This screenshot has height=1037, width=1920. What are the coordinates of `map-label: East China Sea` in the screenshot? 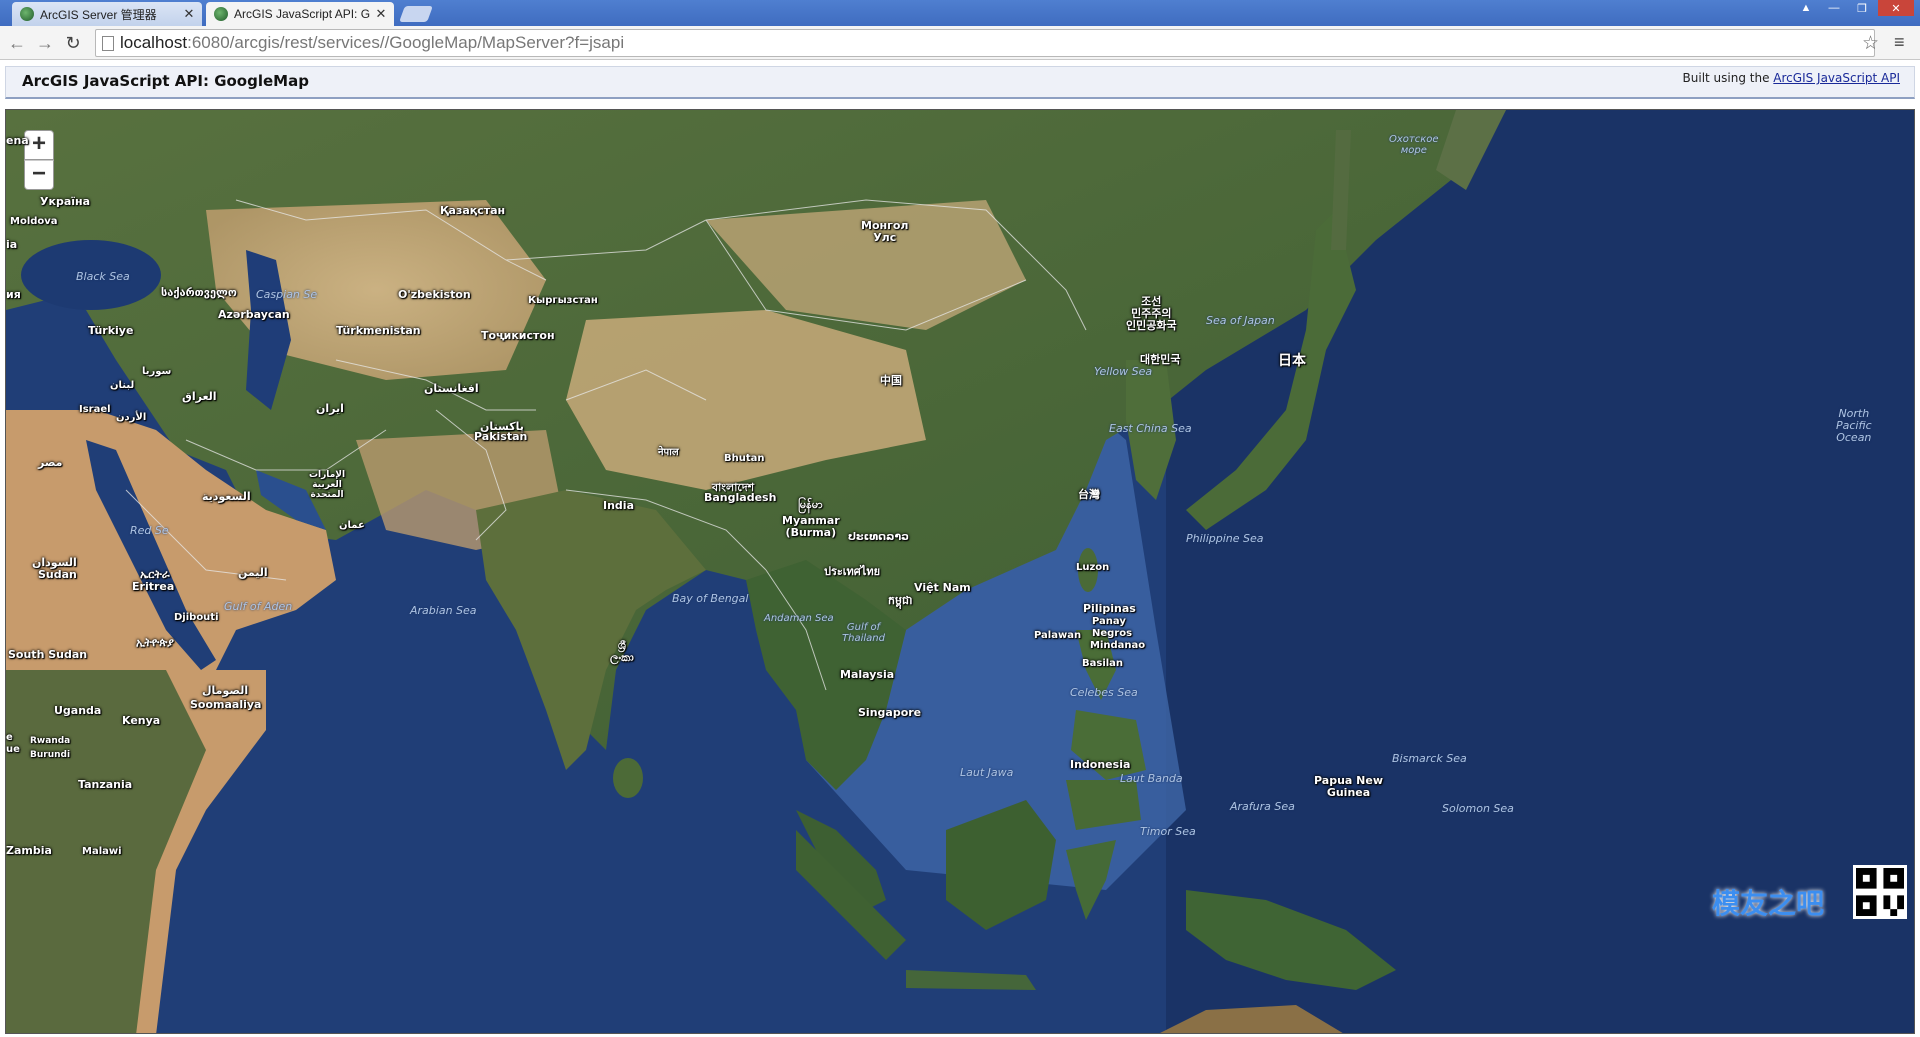 It's located at (1150, 428).